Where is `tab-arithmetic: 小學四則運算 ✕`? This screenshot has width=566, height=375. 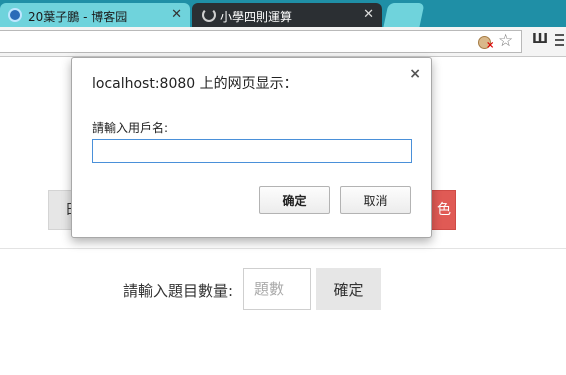
tab-arithmetic: 小學四則運算 ✕ is located at coordinates (287, 15).